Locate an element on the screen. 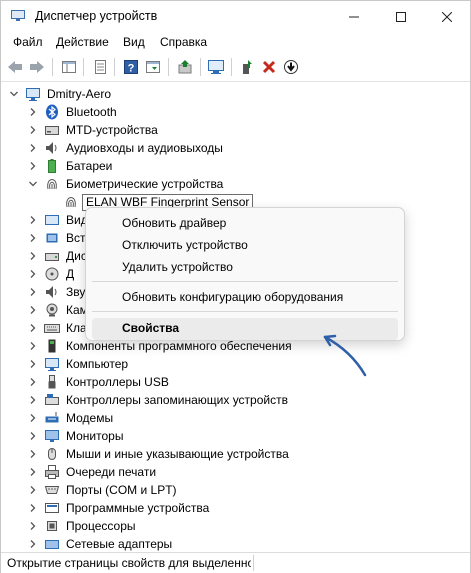 The width and height of the screenshot is (471, 573). forward-button is located at coordinates (37, 67).